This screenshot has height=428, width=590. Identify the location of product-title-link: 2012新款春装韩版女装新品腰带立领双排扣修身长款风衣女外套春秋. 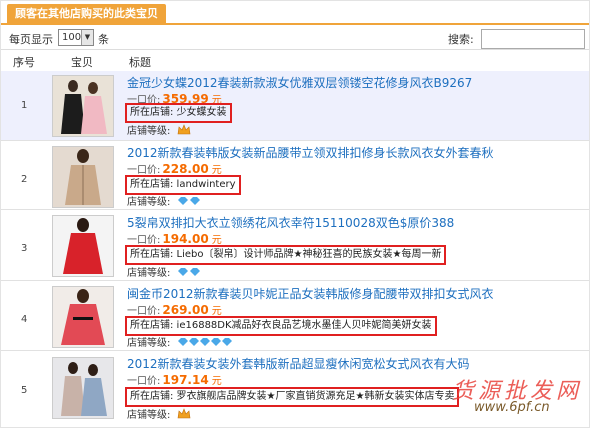
(310, 152).